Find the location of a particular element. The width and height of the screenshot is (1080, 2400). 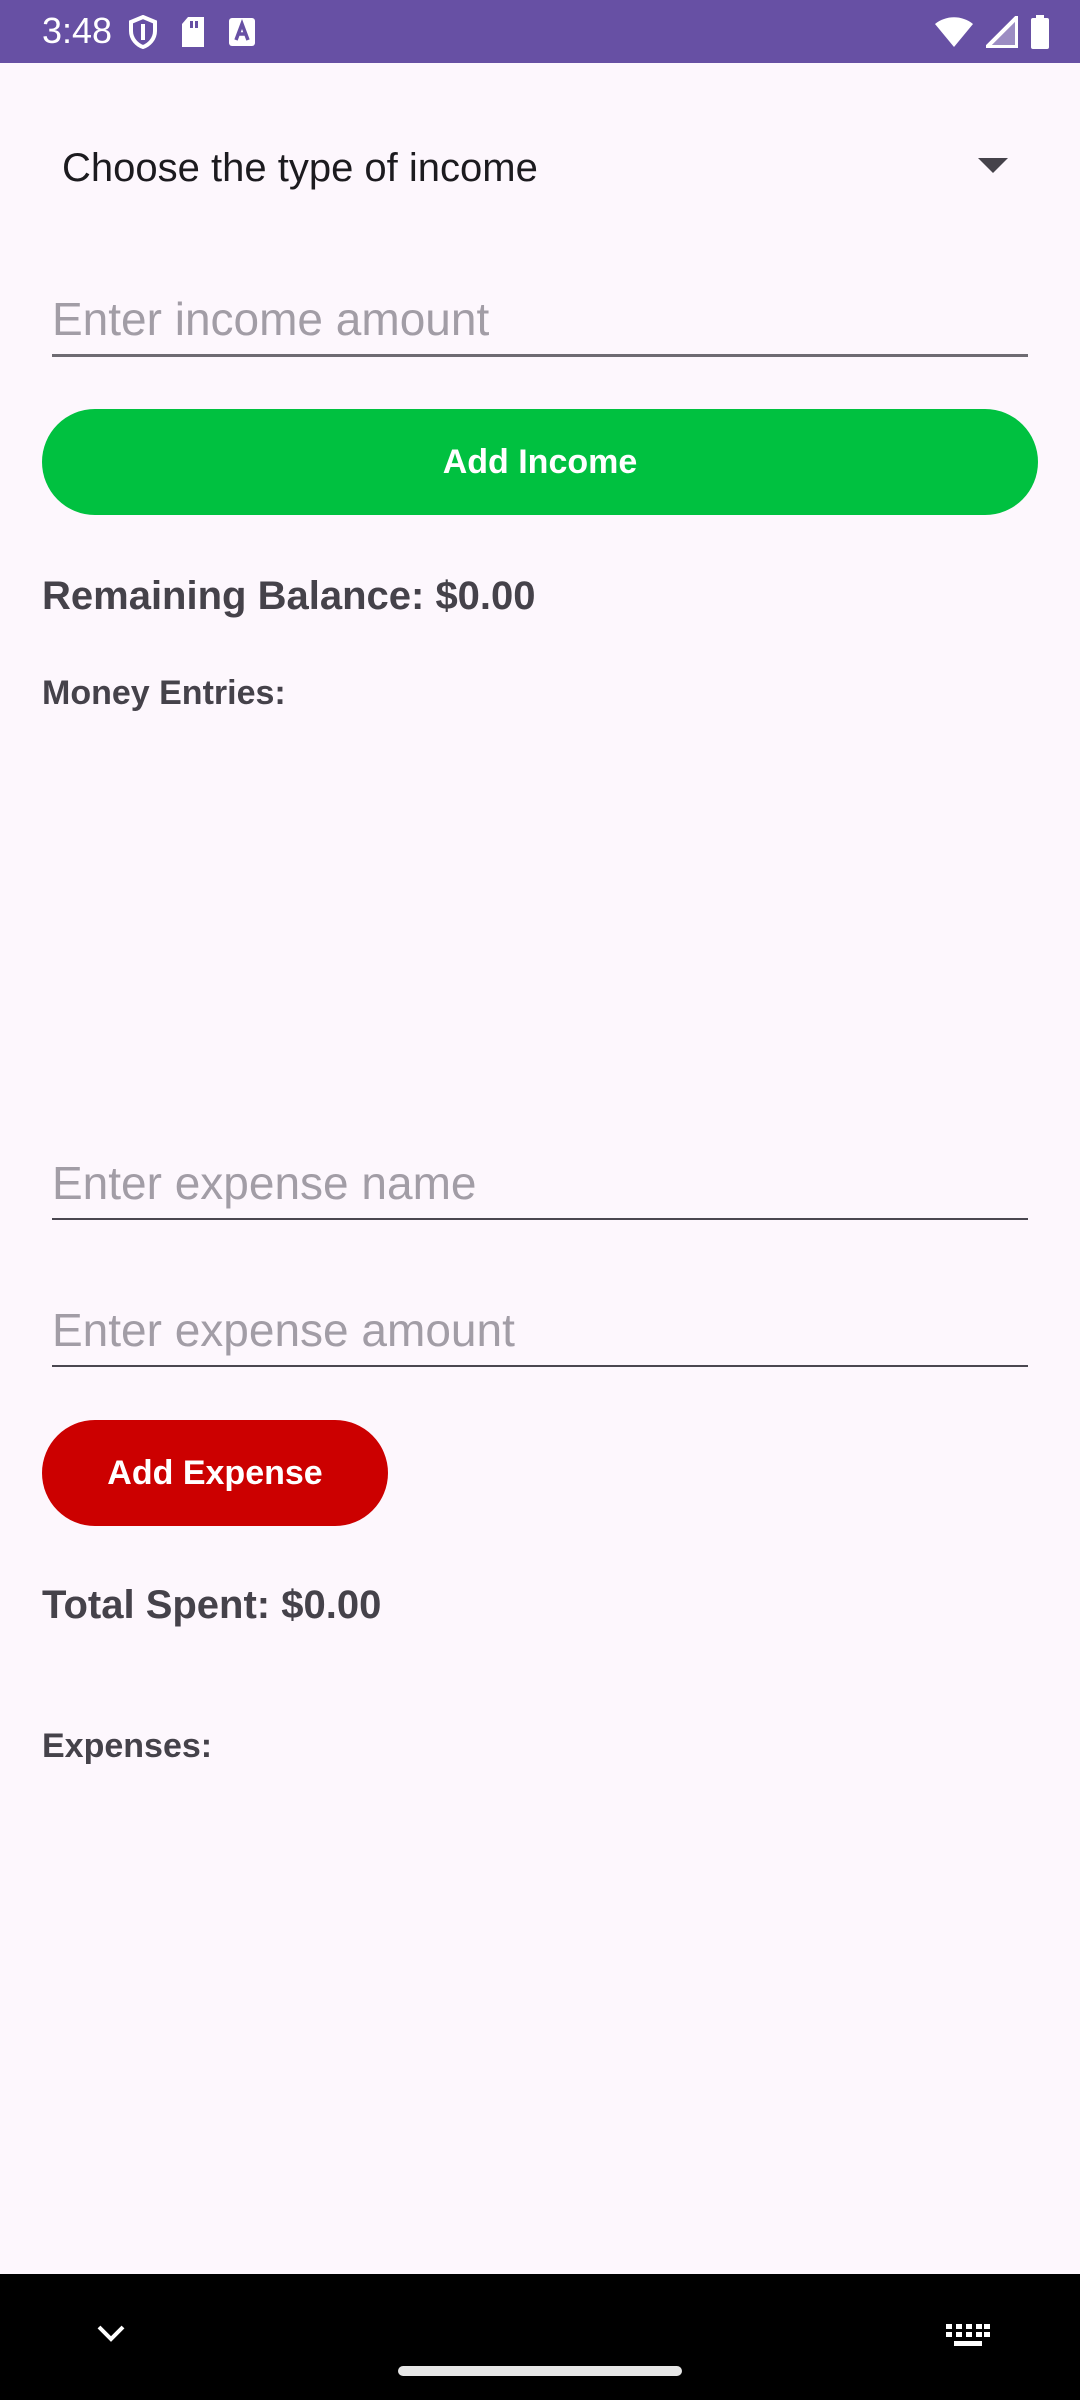

status-bar: 3:48 is located at coordinates (540, 31).